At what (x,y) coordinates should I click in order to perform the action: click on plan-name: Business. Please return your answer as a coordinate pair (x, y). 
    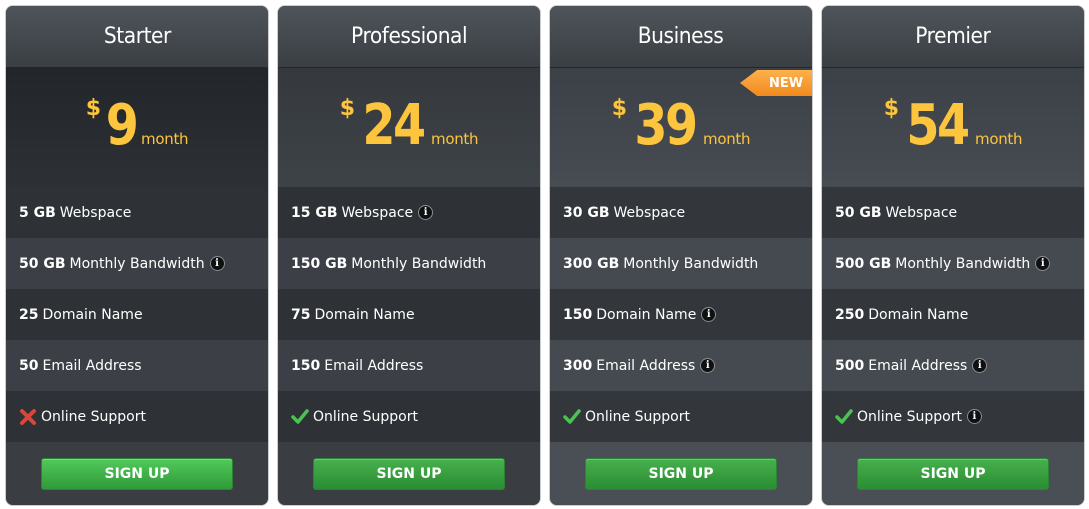
    Looking at the image, I should click on (681, 36).